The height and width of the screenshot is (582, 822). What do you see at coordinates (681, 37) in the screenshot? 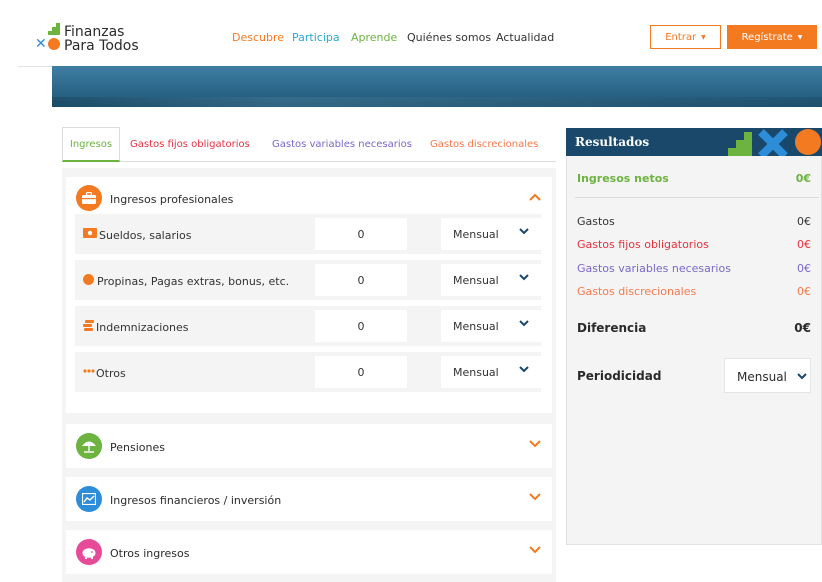
I see `entrar-label: Entrar` at bounding box center [681, 37].